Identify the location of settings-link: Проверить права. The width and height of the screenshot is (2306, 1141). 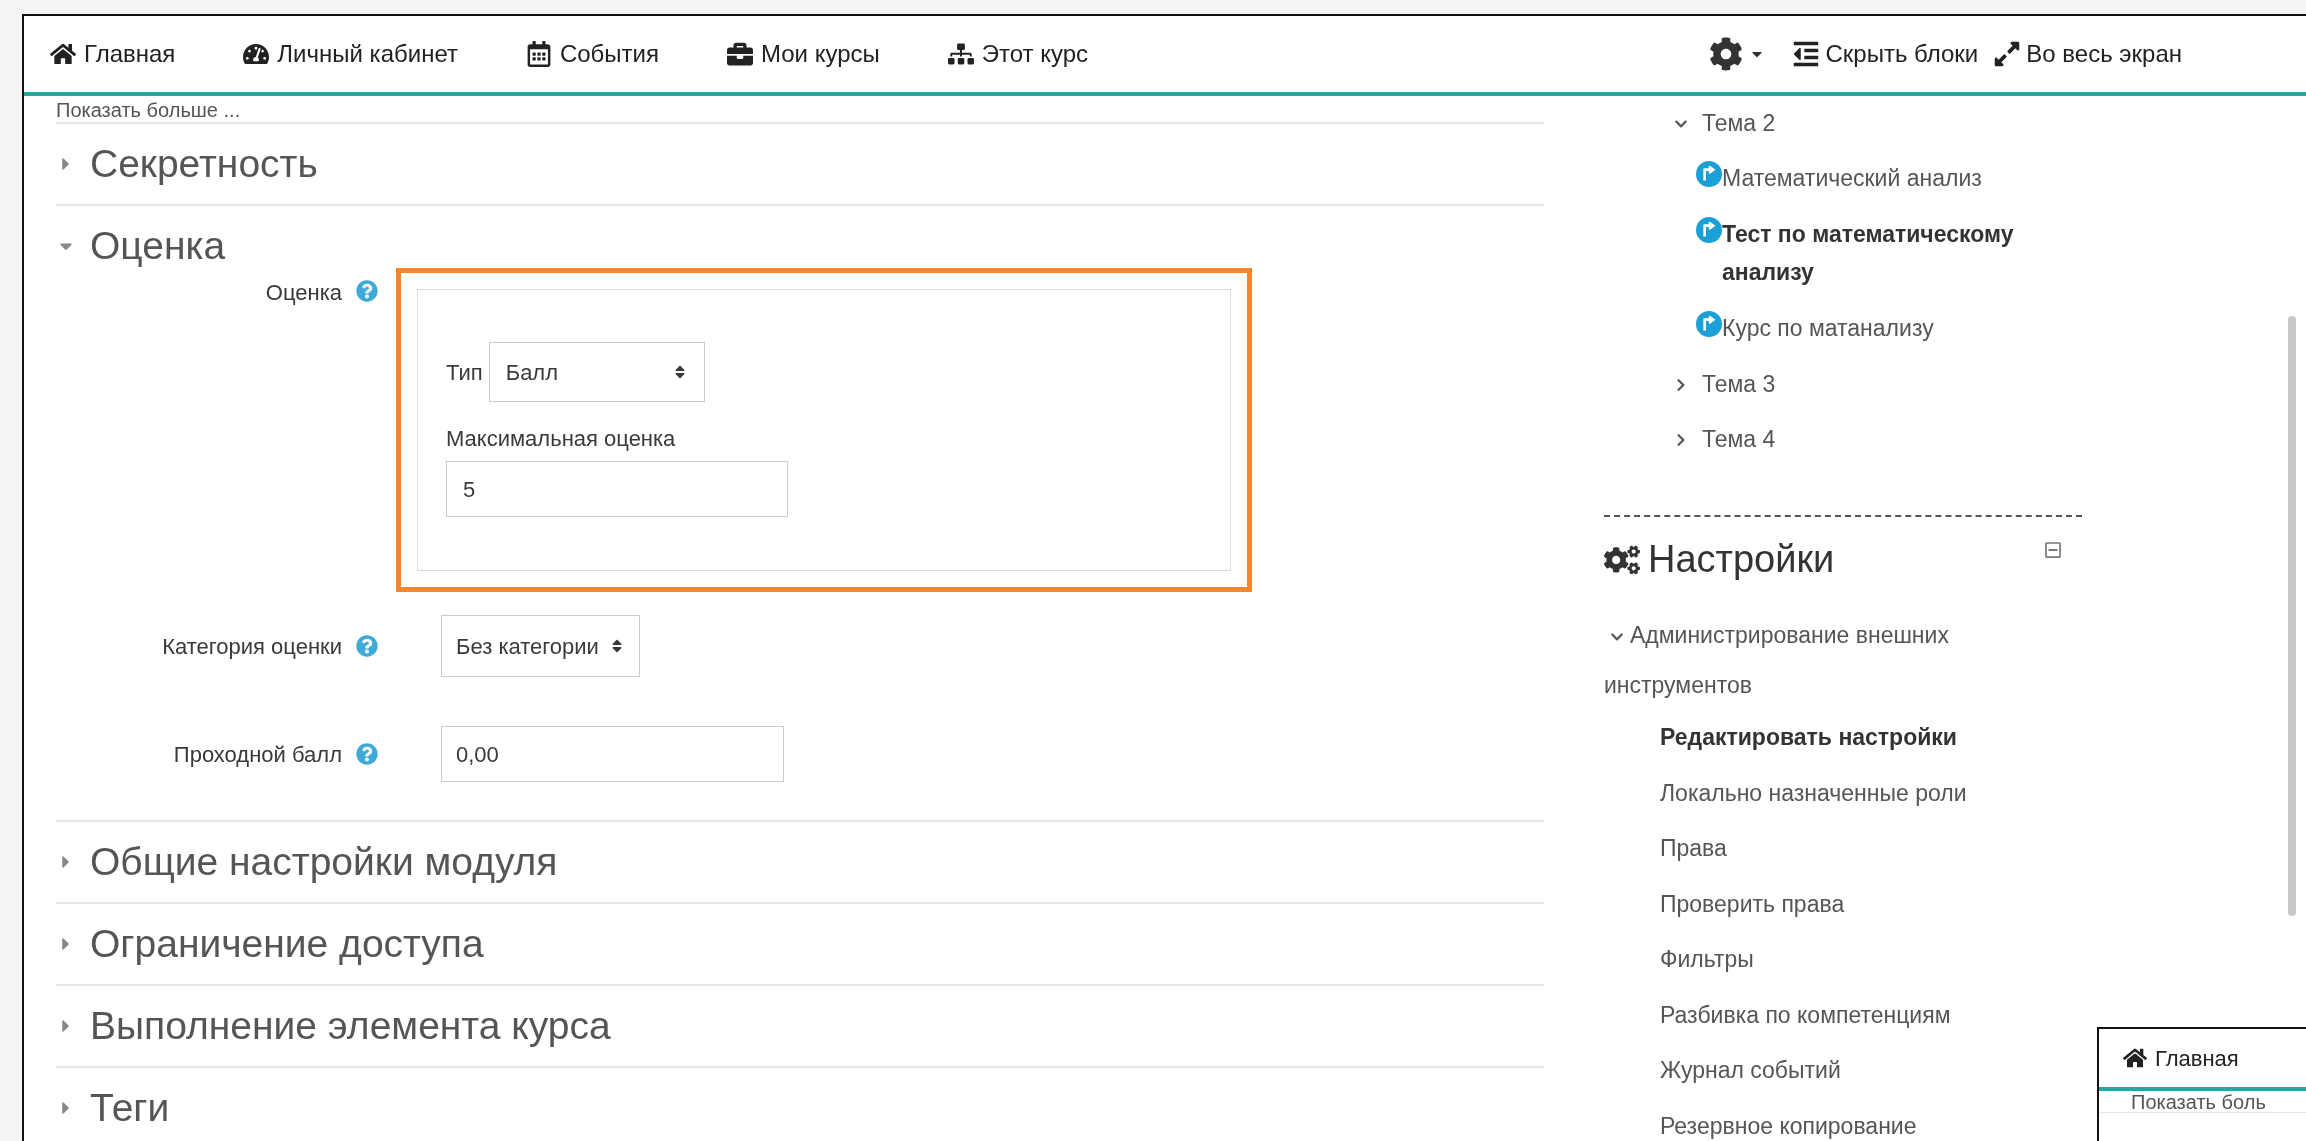
(1752, 904).